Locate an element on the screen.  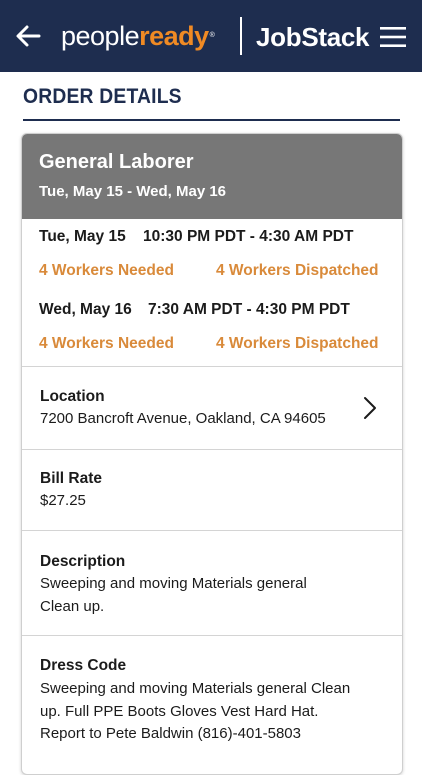
job-title: General Laborer is located at coordinates (116, 162).